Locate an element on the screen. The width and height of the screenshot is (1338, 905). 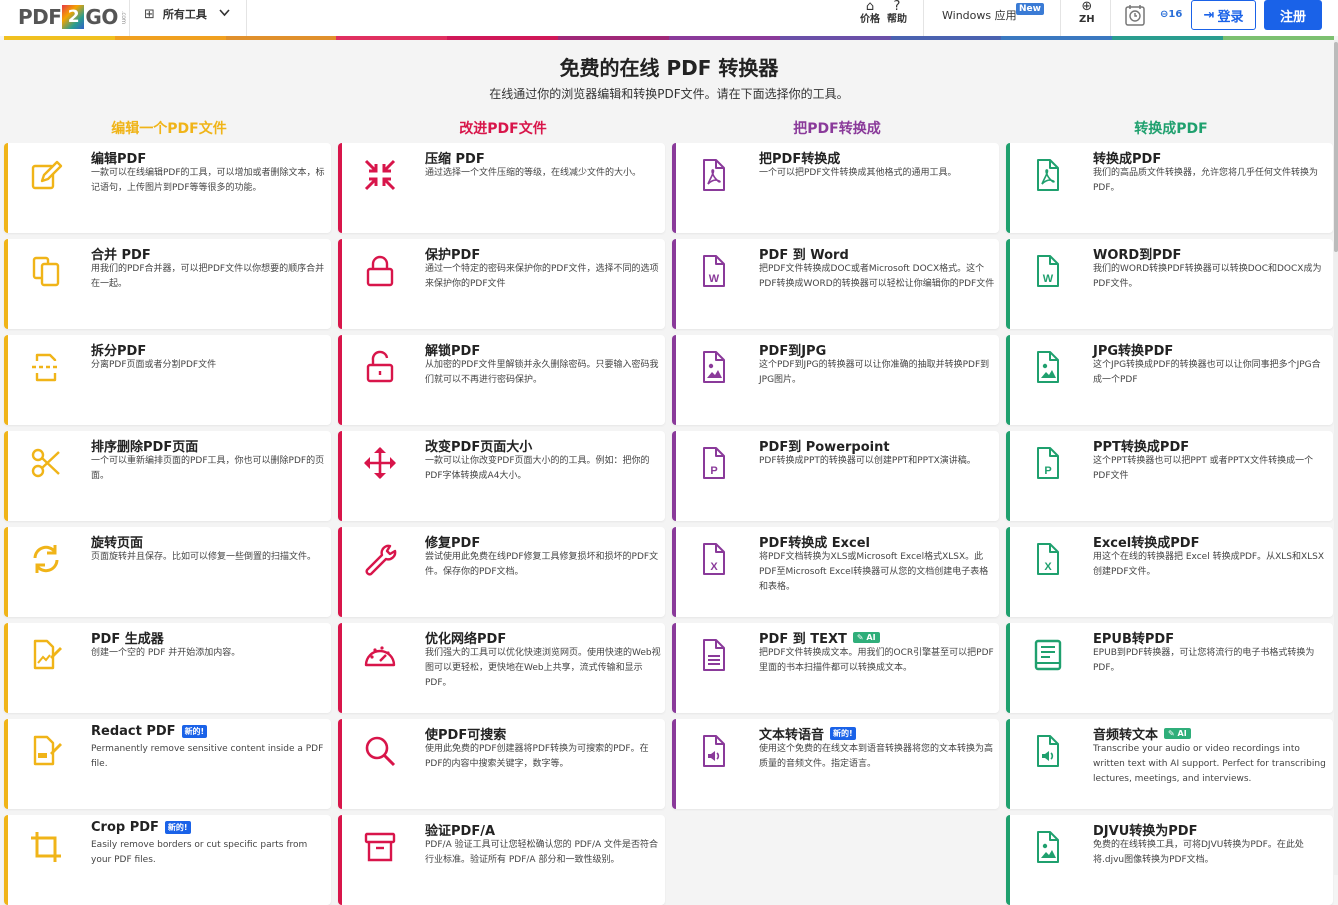
unlock-icon is located at coordinates (380, 367).